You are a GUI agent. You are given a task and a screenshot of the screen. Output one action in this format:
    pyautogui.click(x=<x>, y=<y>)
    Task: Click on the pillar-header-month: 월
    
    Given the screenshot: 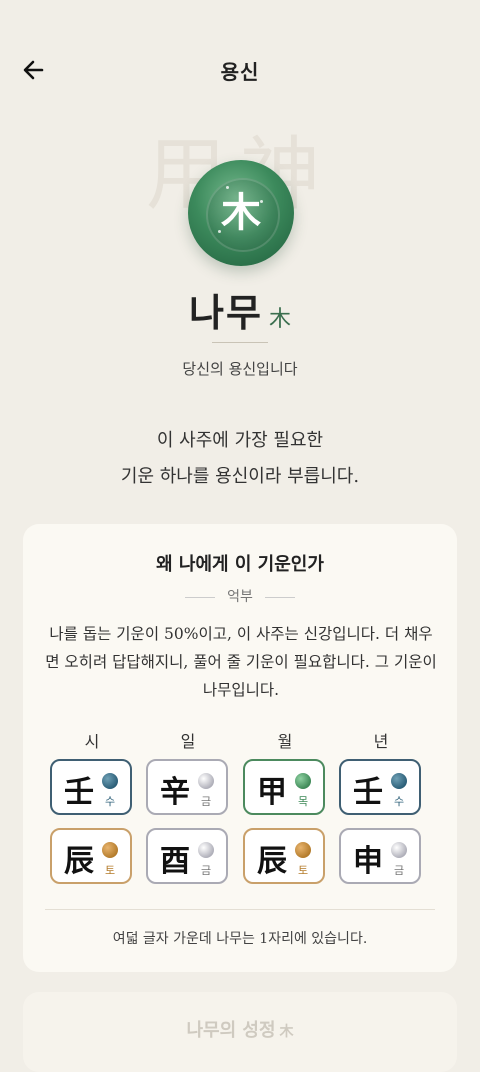 What is the action you would take?
    pyautogui.click(x=285, y=741)
    